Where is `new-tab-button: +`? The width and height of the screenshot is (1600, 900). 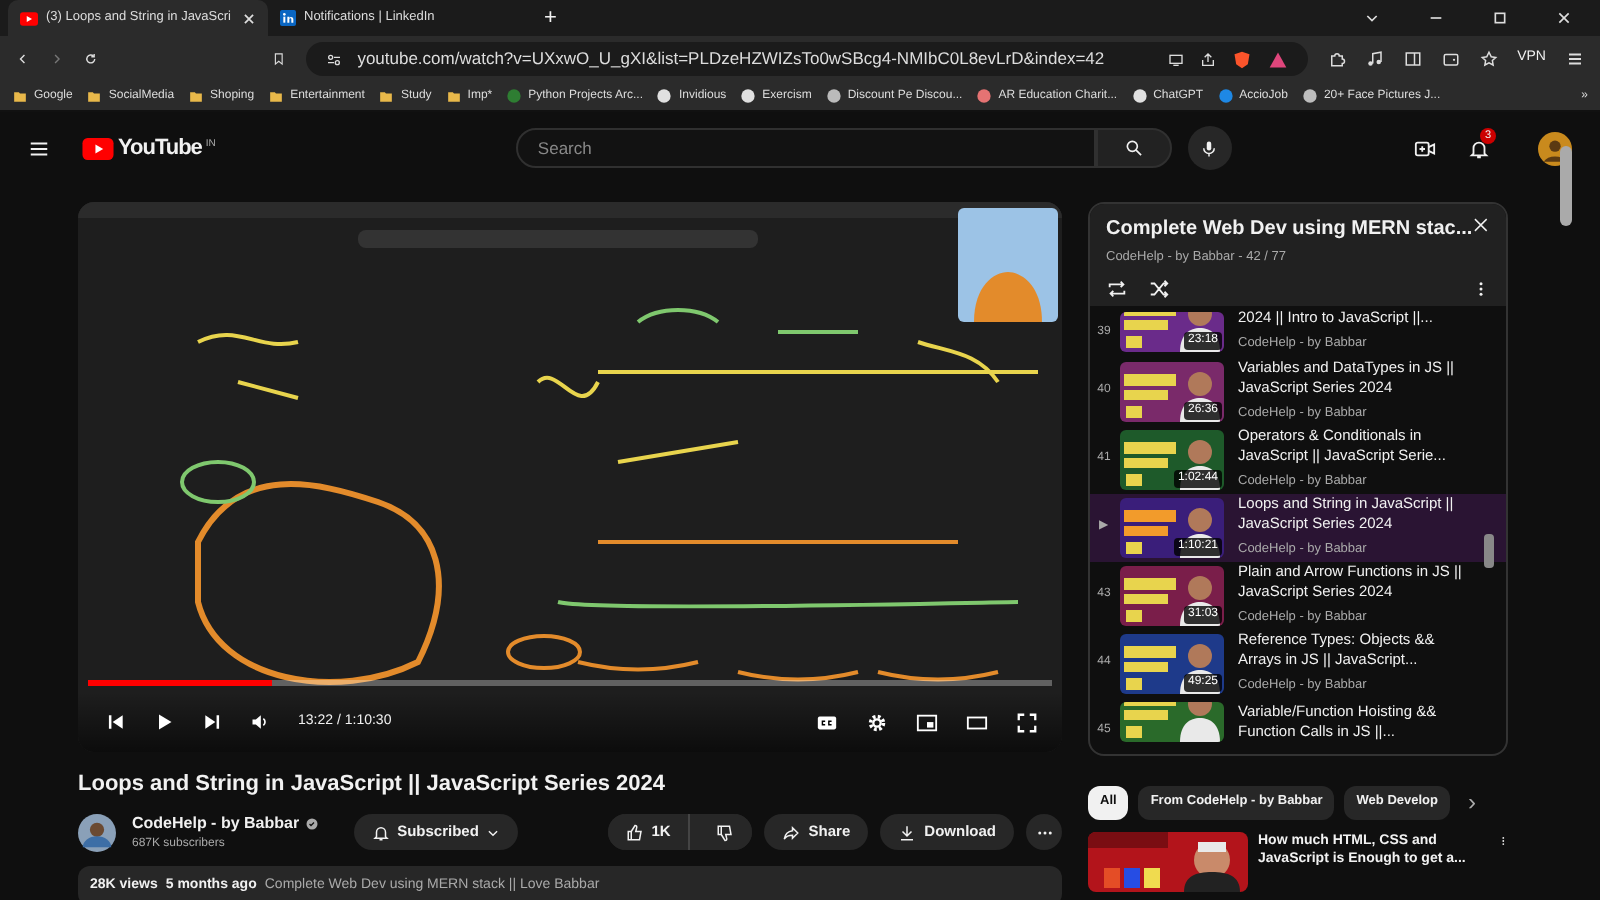
new-tab-button: + is located at coordinates (550, 18).